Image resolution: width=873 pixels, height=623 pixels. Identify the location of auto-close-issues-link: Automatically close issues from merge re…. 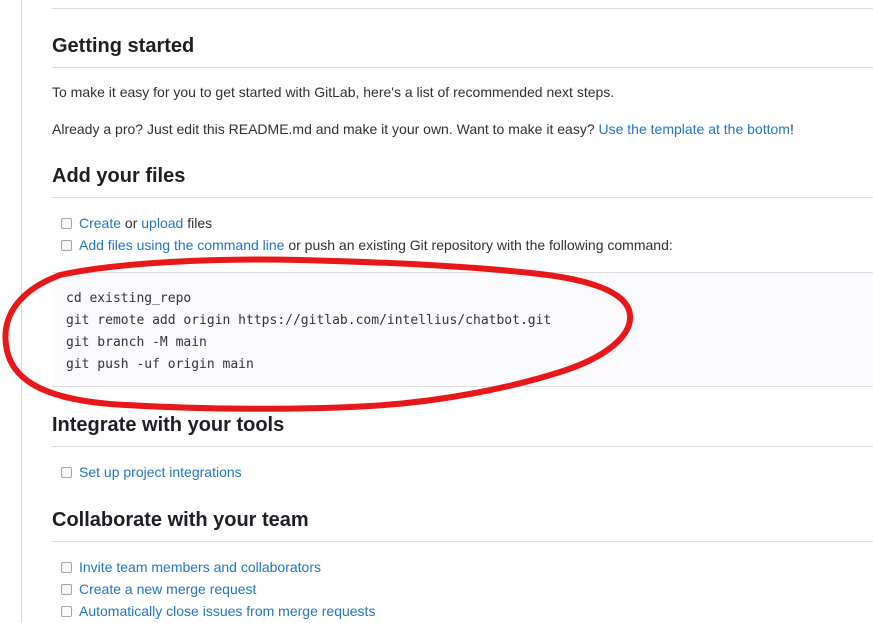
(227, 611).